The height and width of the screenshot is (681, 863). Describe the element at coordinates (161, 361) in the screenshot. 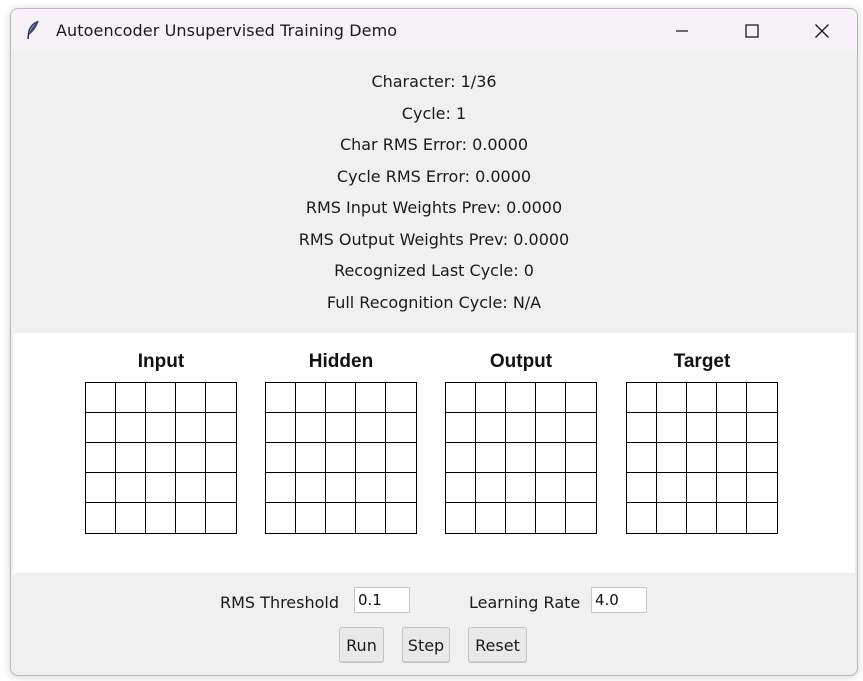

I see `input-grid-label: Input` at that location.